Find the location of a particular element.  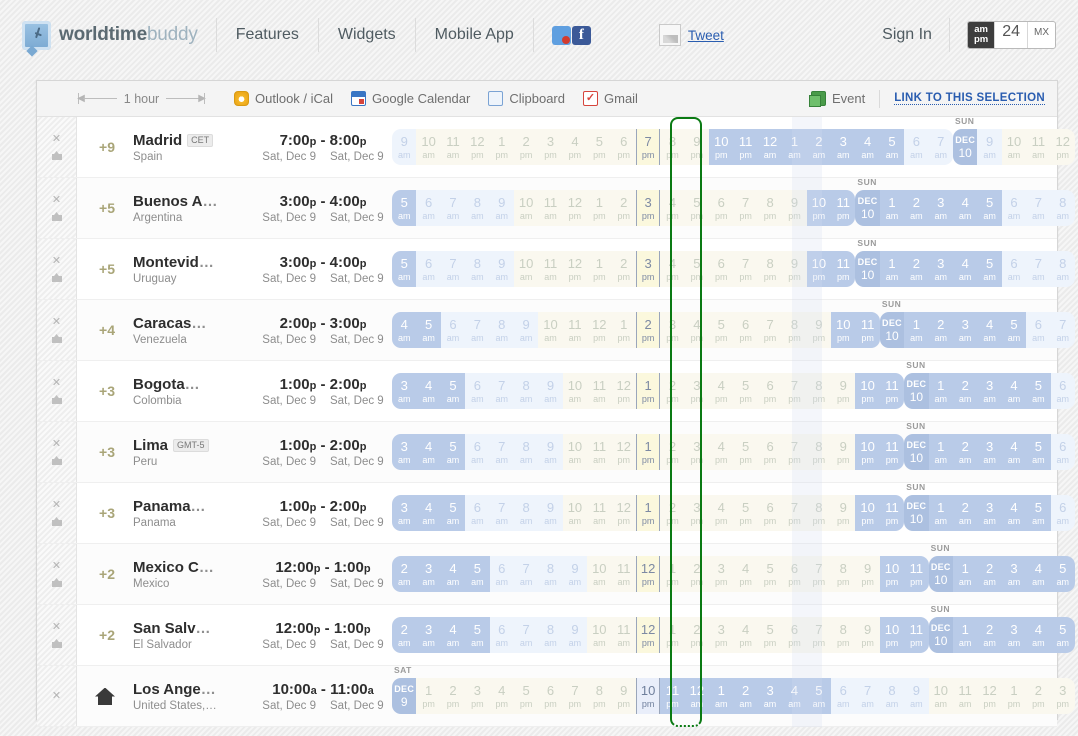

export-google-calendar-button: Google Calendar is located at coordinates (410, 98).